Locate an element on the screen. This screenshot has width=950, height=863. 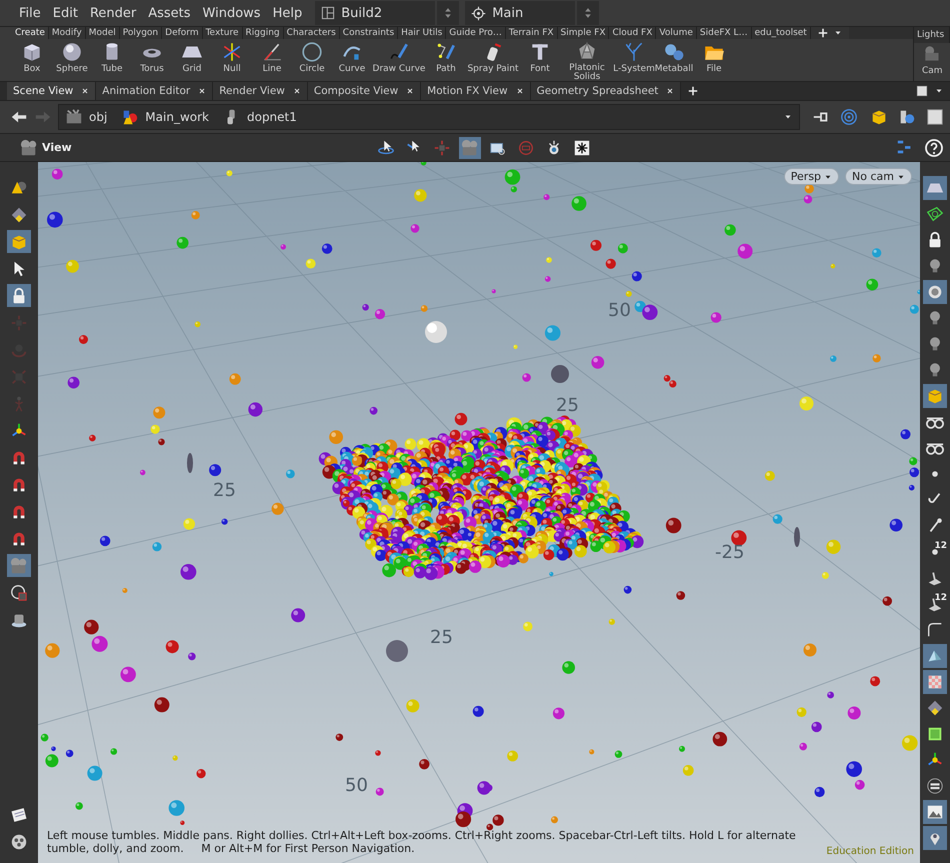
shelf-tool: Spray Paint is located at coordinates (493, 61).